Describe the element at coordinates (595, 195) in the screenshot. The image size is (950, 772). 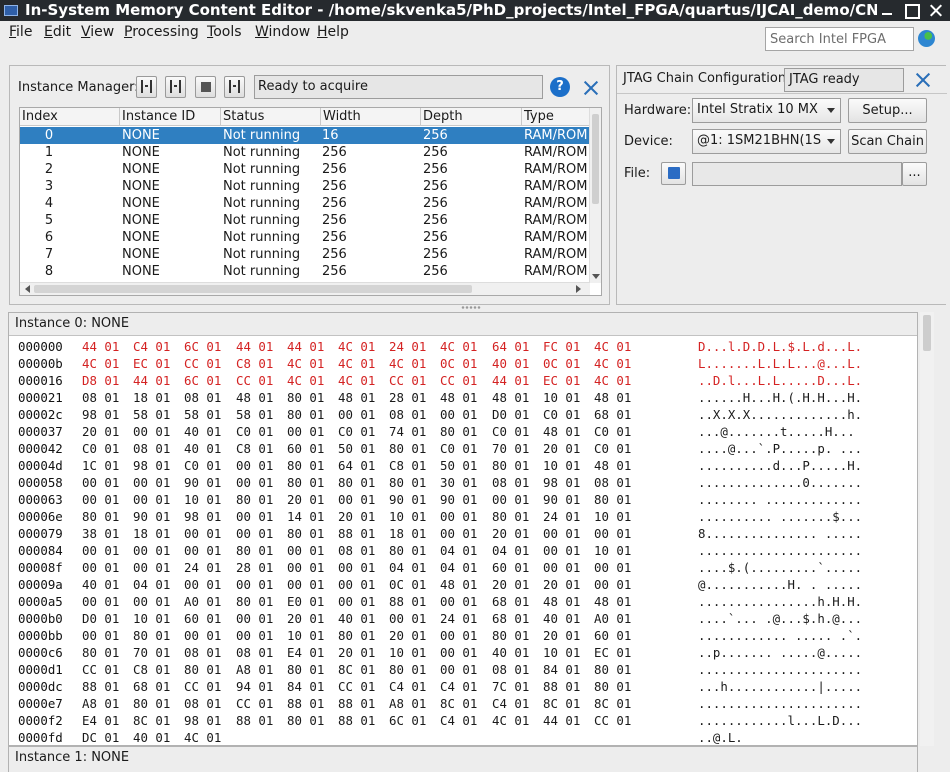
I see `table-vertical-scrollbar` at that location.